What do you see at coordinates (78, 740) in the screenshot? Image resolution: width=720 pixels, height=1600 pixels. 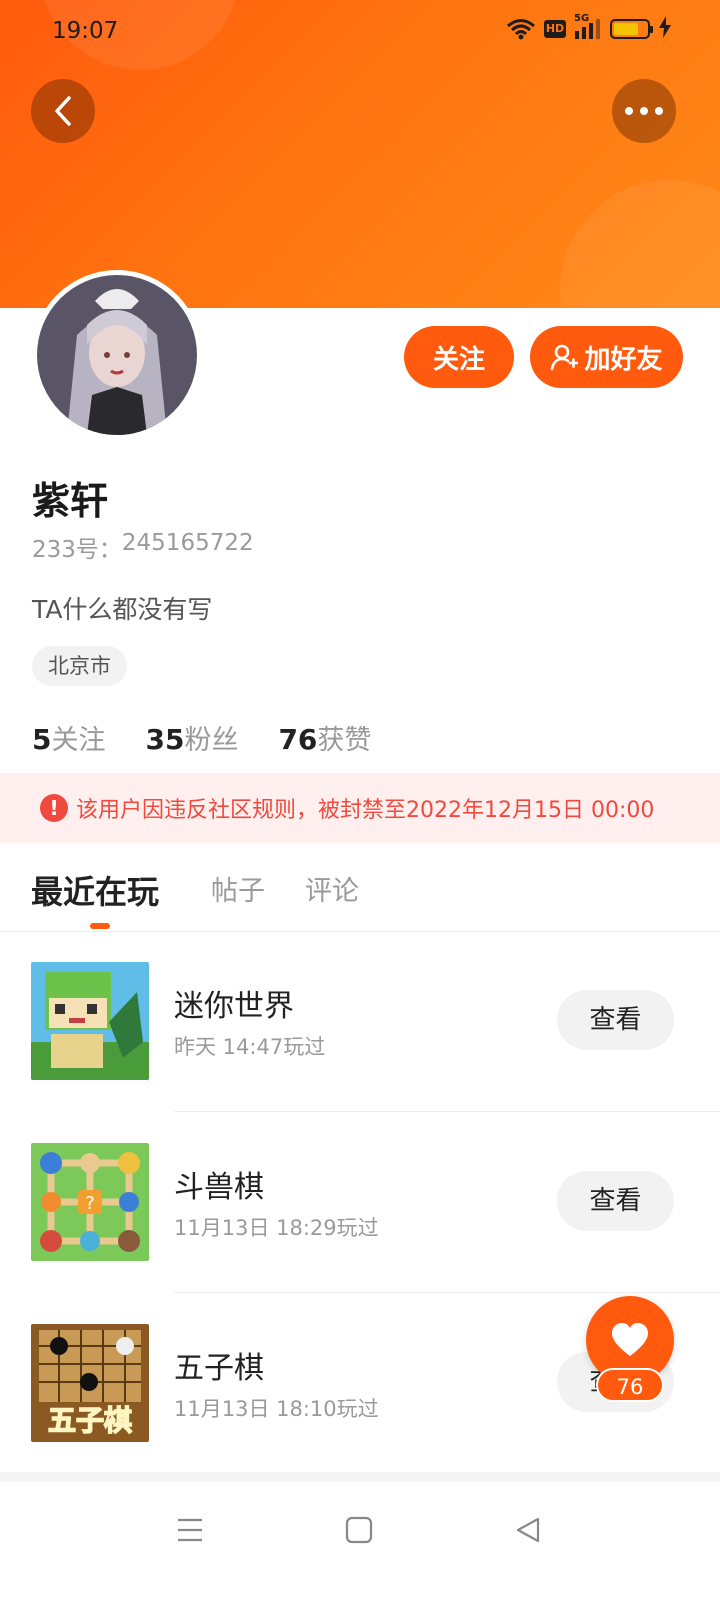 I see `stat-label: 关注` at bounding box center [78, 740].